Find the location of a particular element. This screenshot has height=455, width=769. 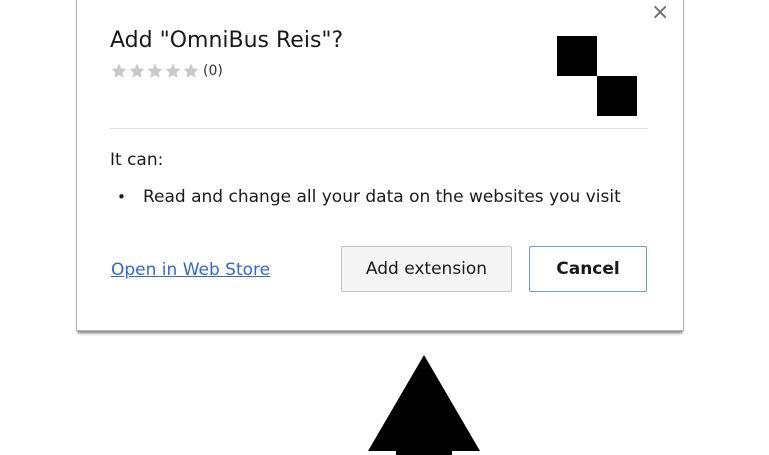

cancel-button: Cancel is located at coordinates (588, 269).